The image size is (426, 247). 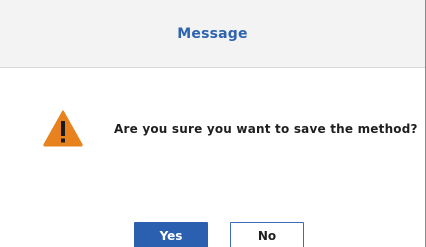 What do you see at coordinates (267, 234) in the screenshot?
I see `no-button: No` at bounding box center [267, 234].